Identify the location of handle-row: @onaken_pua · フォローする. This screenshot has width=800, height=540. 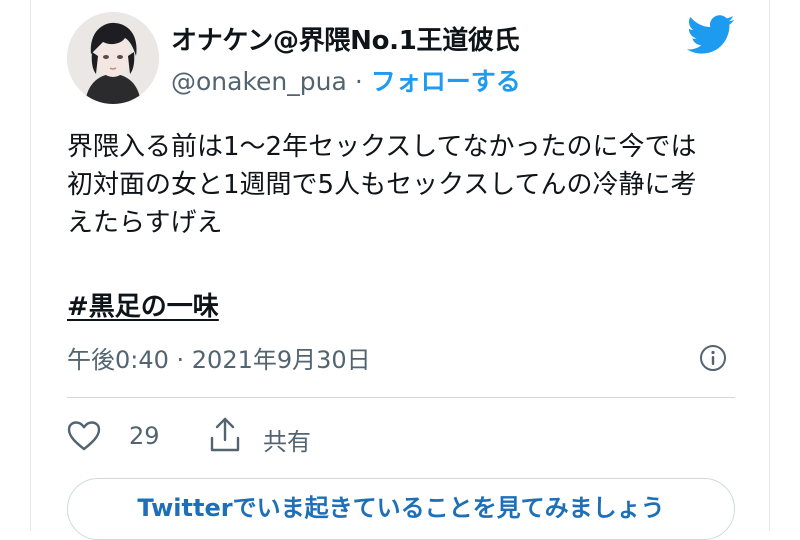
(346, 80).